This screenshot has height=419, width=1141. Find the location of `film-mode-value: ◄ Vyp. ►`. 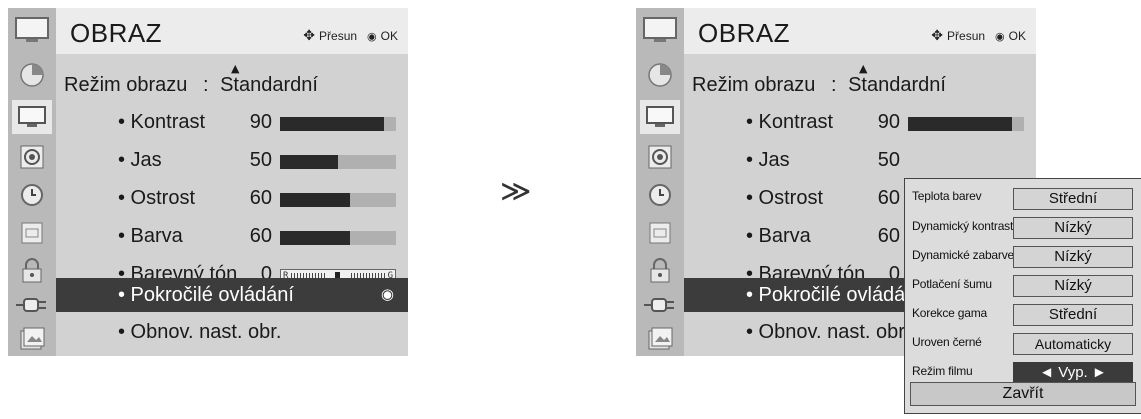

film-mode-value: ◄ Vyp. ► is located at coordinates (1073, 373).